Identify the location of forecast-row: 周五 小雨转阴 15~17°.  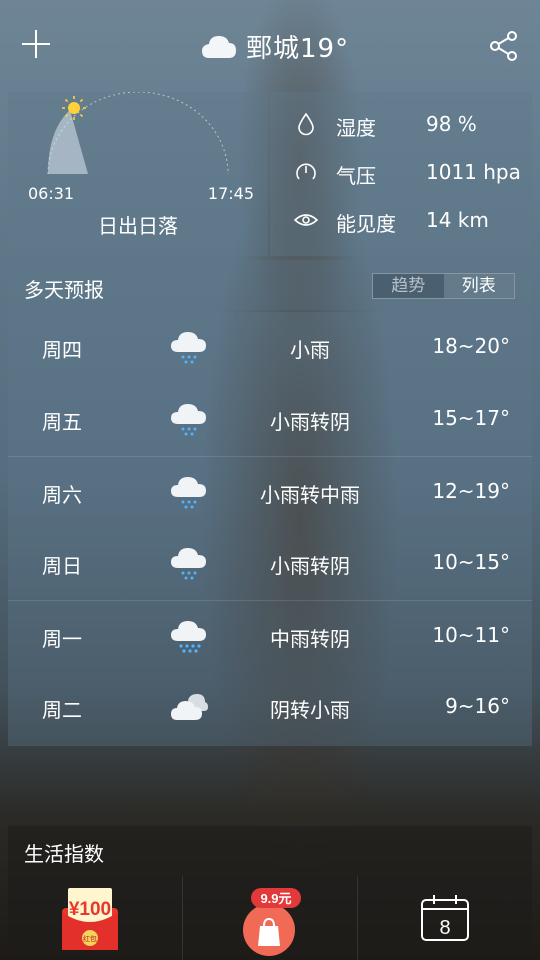
(270, 420).